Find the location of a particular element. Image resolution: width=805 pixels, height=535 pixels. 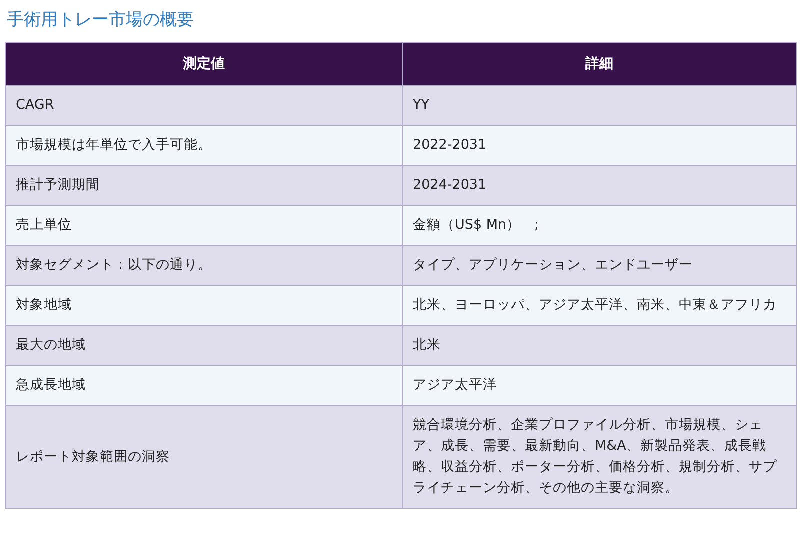

table-cell: YY is located at coordinates (599, 106).